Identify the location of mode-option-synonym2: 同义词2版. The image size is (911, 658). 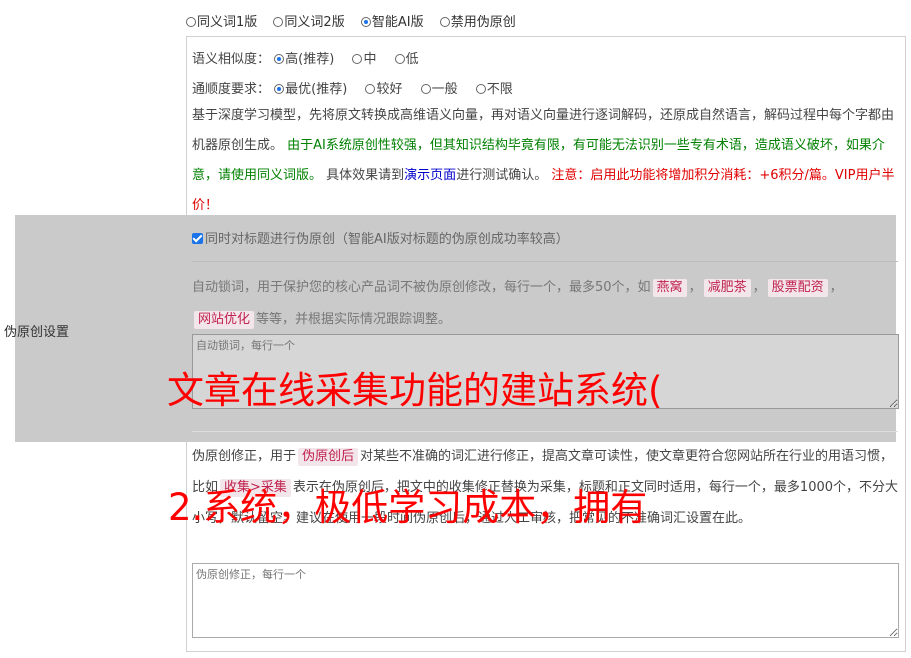
(309, 22).